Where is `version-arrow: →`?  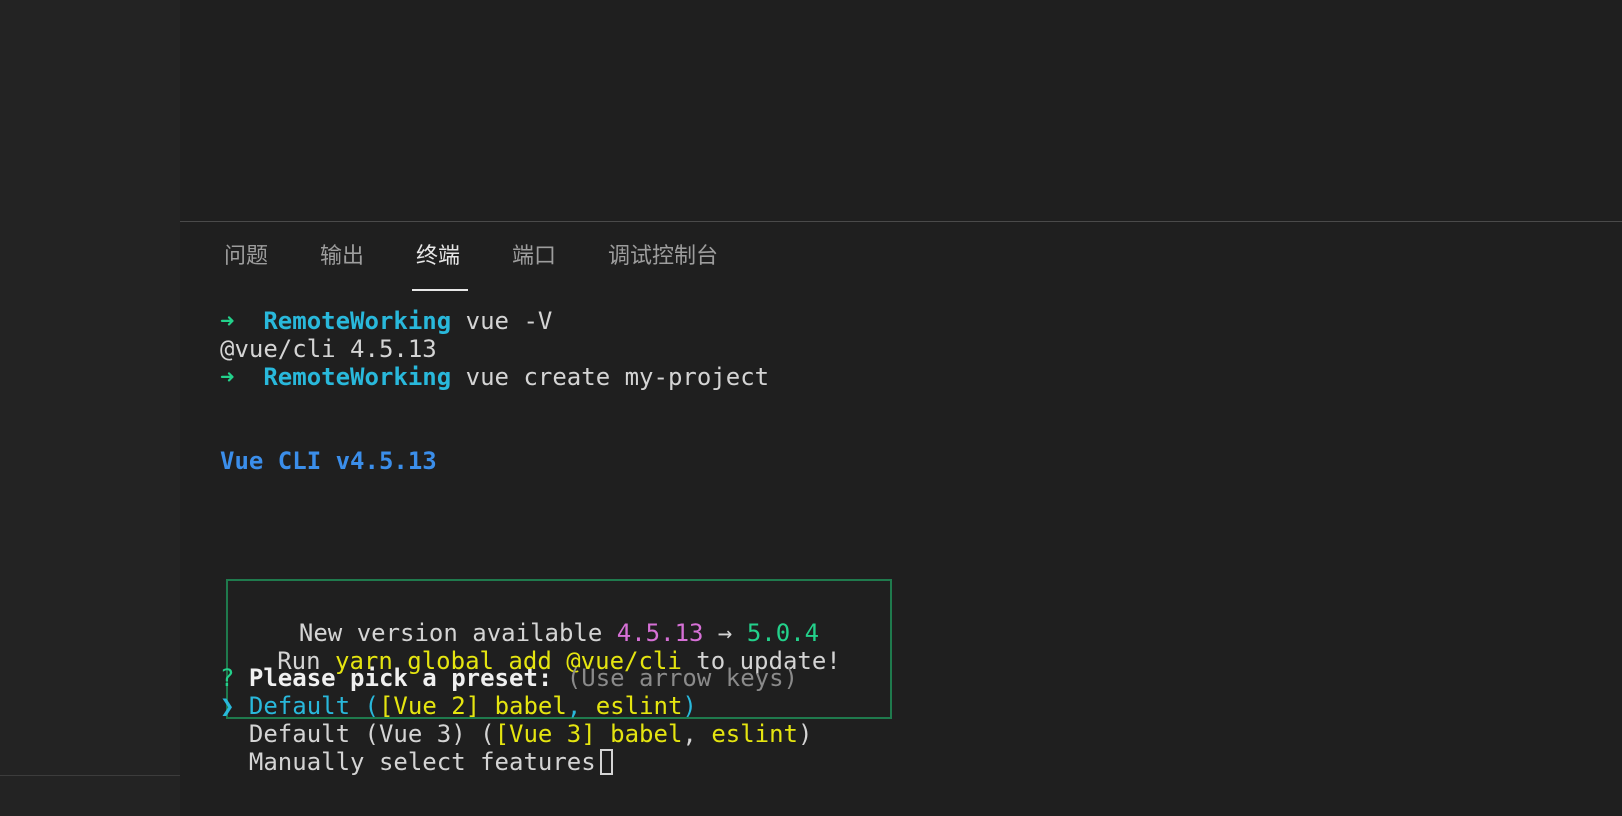 version-arrow: → is located at coordinates (725, 633).